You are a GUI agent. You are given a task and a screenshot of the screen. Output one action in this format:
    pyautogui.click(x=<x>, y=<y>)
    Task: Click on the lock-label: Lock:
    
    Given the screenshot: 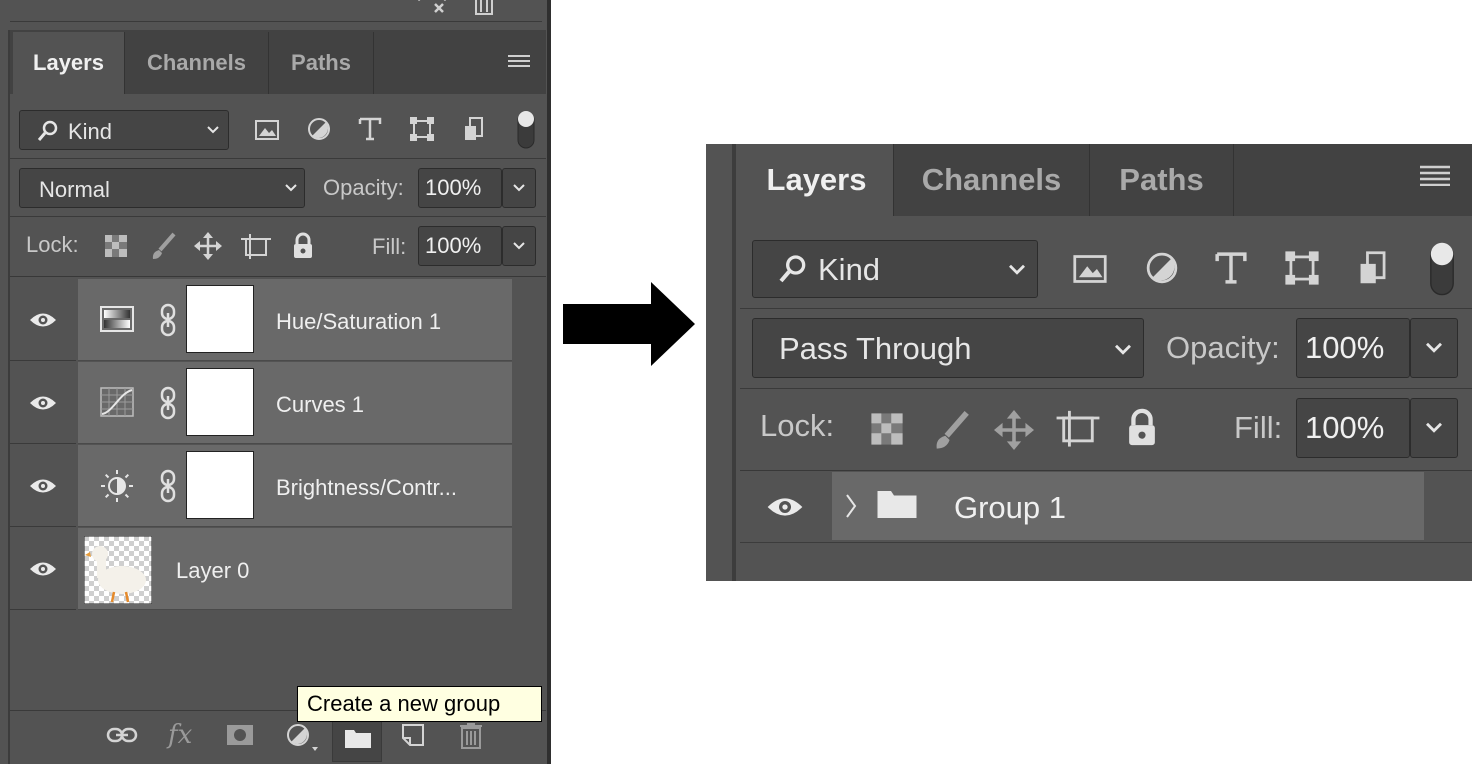 What is the action you would take?
    pyautogui.click(x=52, y=244)
    